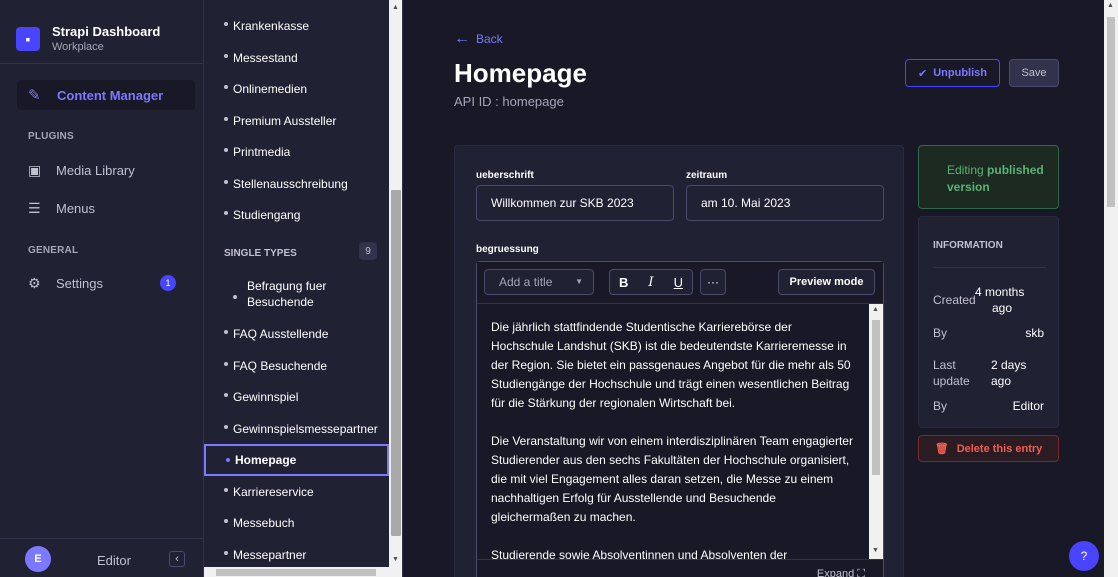  I want to click on status-strong: published, so click(1015, 170).